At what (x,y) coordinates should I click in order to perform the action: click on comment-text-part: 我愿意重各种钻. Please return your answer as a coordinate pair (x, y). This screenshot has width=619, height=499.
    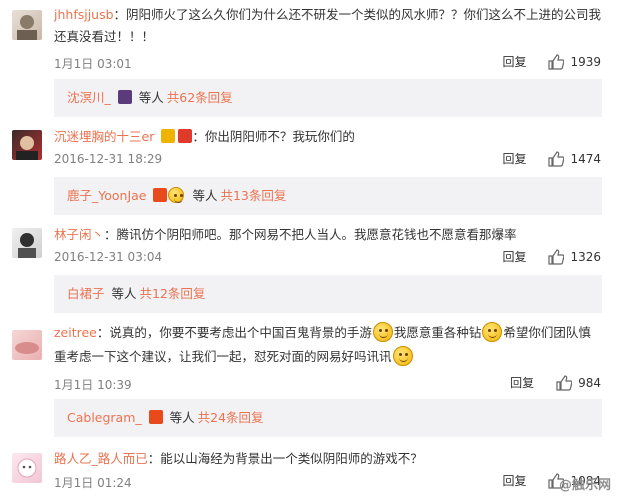
    Looking at the image, I should click on (437, 332).